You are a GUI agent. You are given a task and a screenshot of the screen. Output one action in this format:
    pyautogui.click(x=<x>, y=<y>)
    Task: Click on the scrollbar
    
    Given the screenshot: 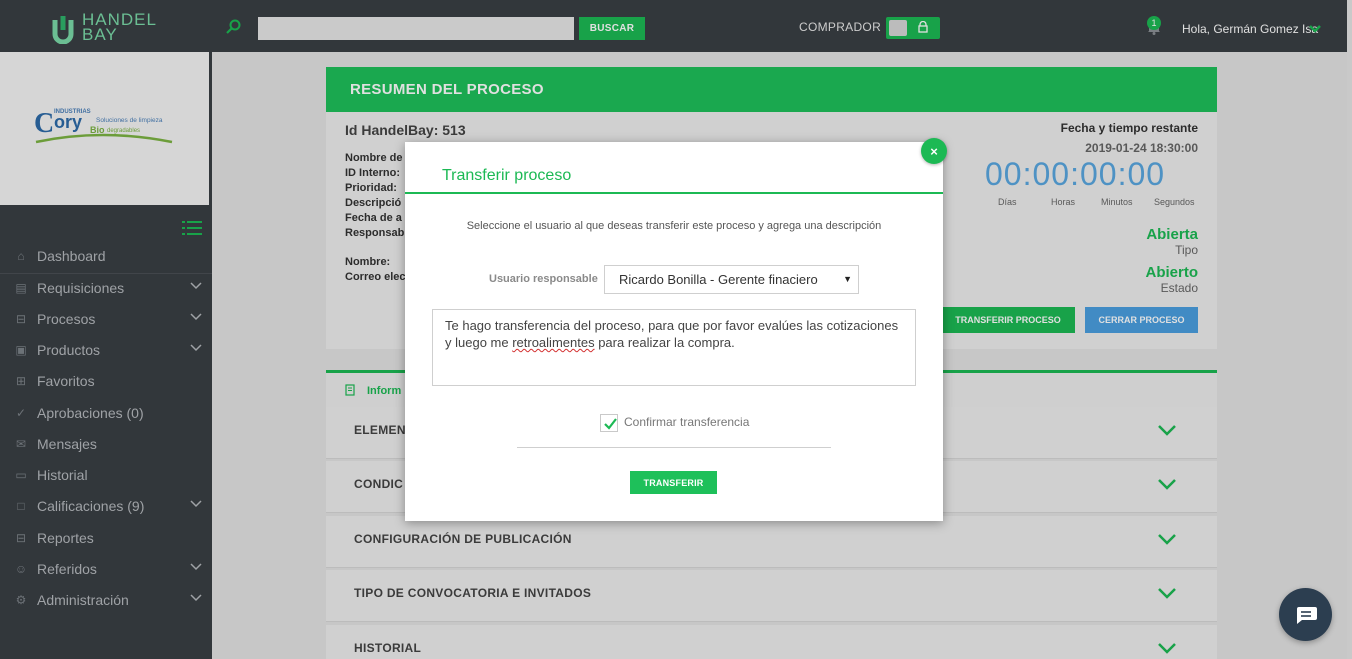 What is the action you would take?
    pyautogui.click(x=1349, y=329)
    